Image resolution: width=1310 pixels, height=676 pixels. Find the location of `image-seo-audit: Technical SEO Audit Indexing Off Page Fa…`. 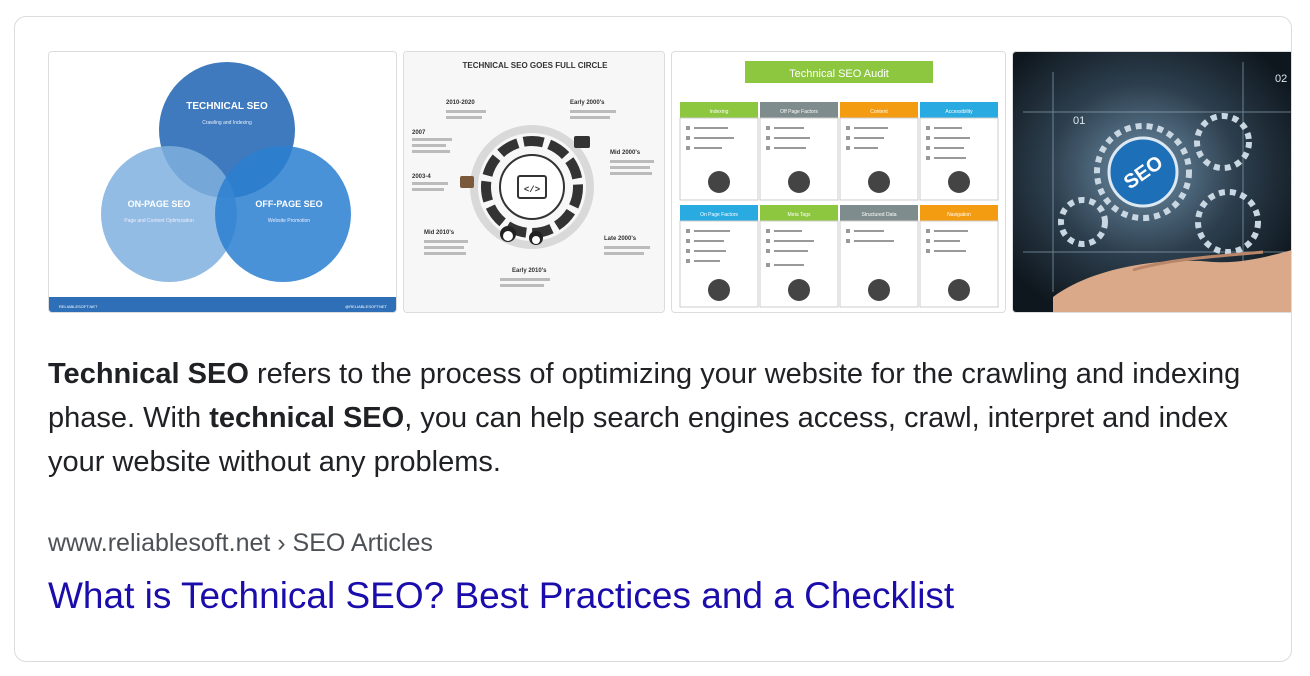

image-seo-audit: Technical SEO Audit Indexing Off Page Fa… is located at coordinates (838, 182).